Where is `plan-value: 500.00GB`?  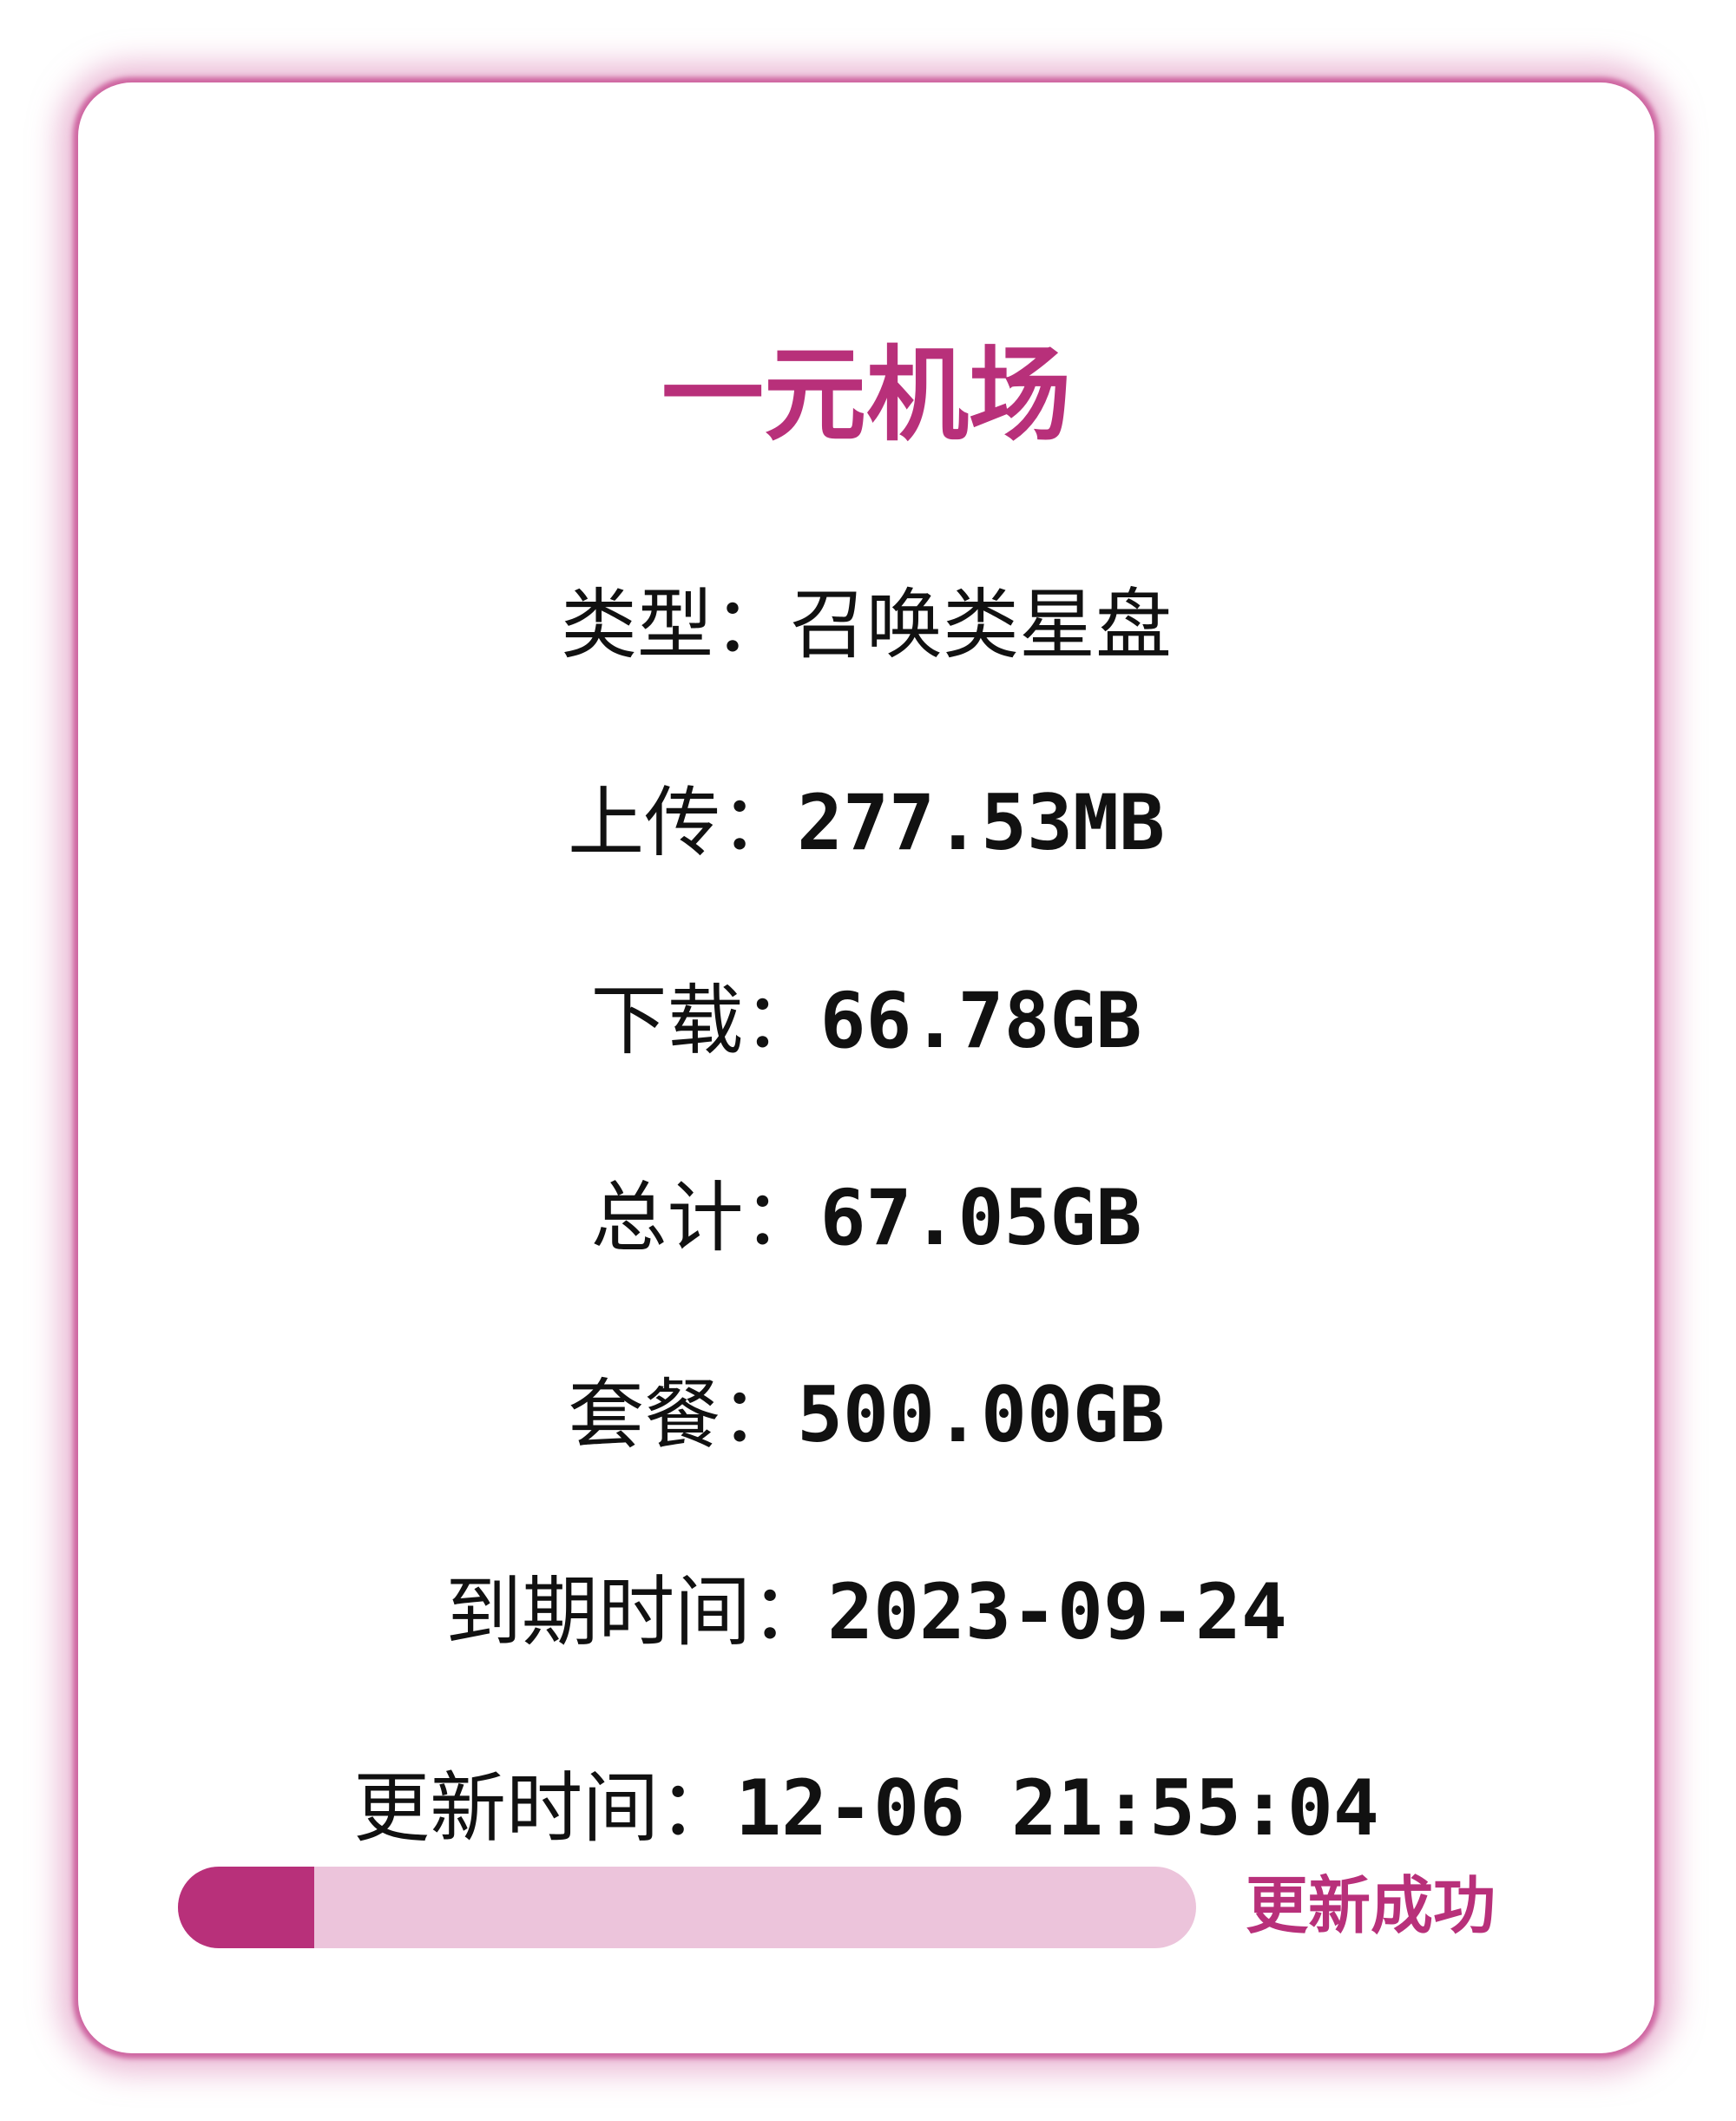
plan-value: 500.00GB is located at coordinates (981, 1414).